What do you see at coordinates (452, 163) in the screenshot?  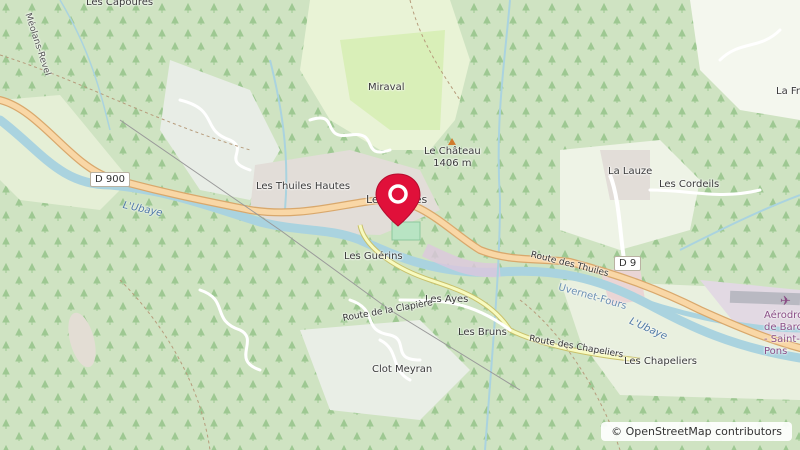 I see `peak-elevation: 1406 m` at bounding box center [452, 163].